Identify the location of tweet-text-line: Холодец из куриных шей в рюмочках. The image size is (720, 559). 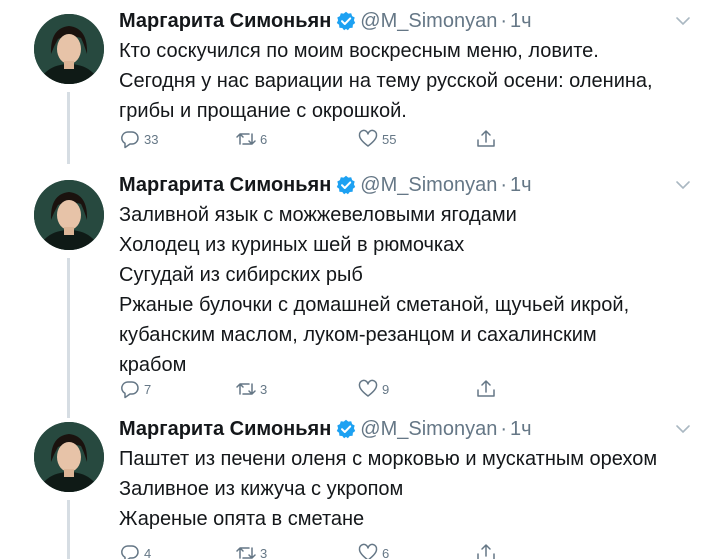
(292, 245).